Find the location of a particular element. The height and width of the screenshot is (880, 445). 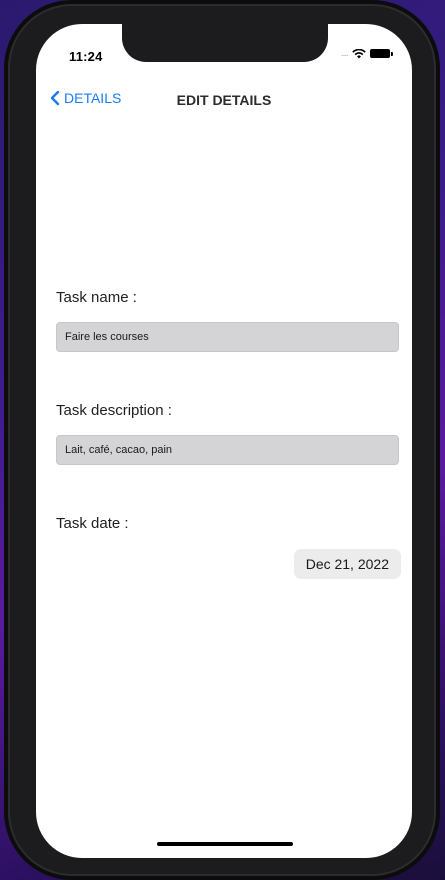

task-date-label: Task date : is located at coordinates (92, 523).